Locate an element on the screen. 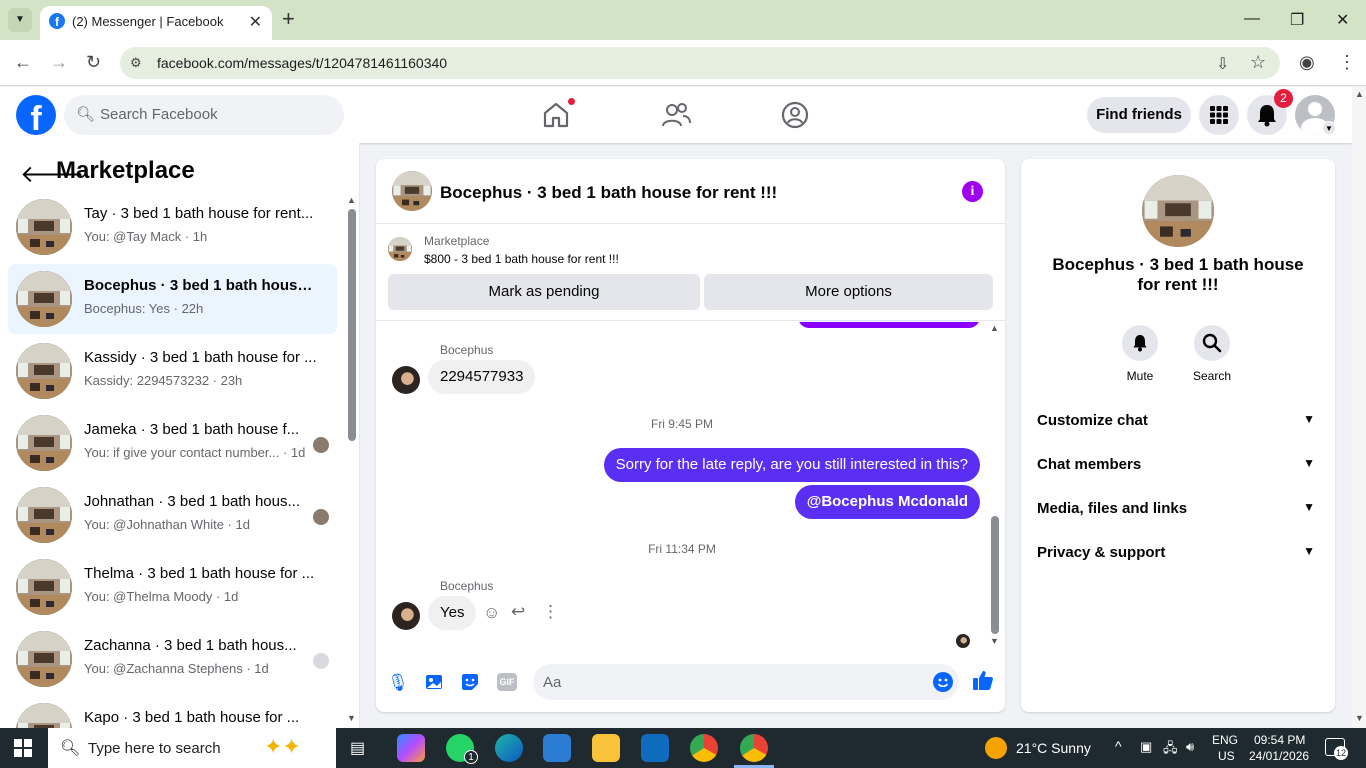 The width and height of the screenshot is (1366, 768). new-tab-icon: + is located at coordinates (288, 19).